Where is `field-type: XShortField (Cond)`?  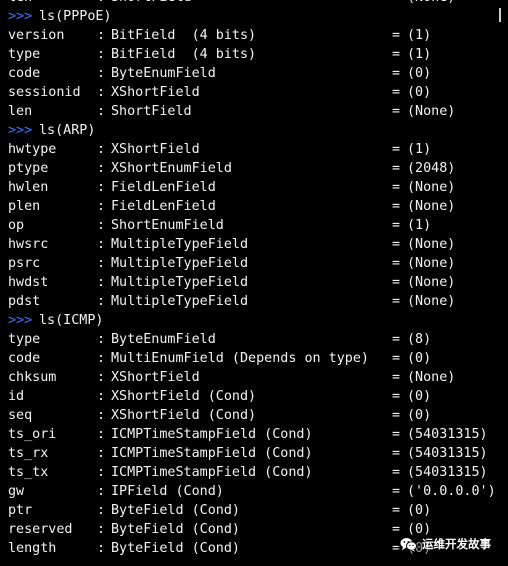
field-type: XShortField (Cond) is located at coordinates (184, 396).